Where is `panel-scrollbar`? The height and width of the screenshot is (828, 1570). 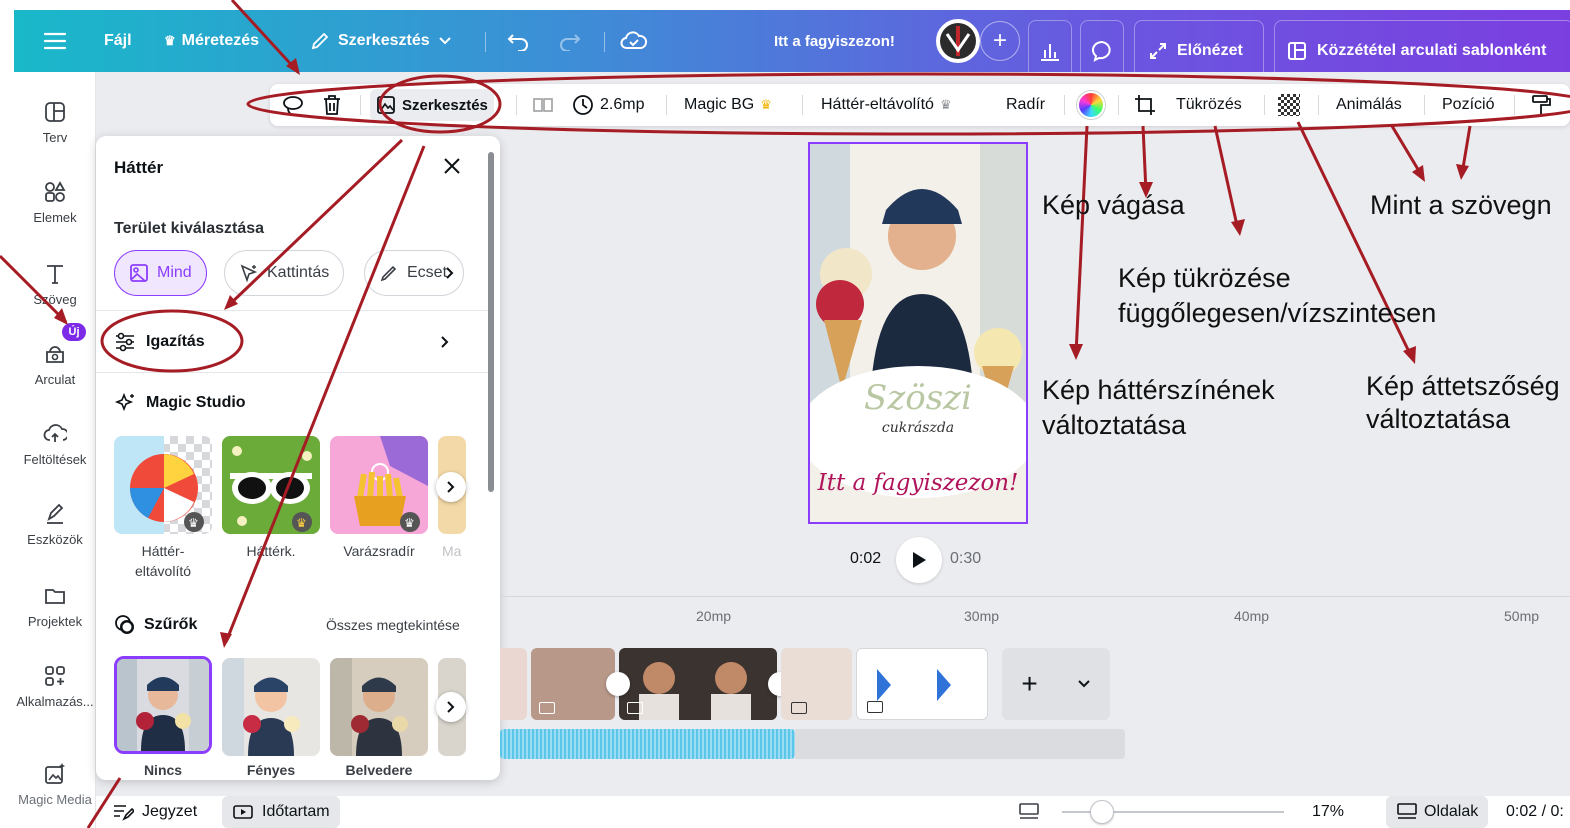 panel-scrollbar is located at coordinates (491, 322).